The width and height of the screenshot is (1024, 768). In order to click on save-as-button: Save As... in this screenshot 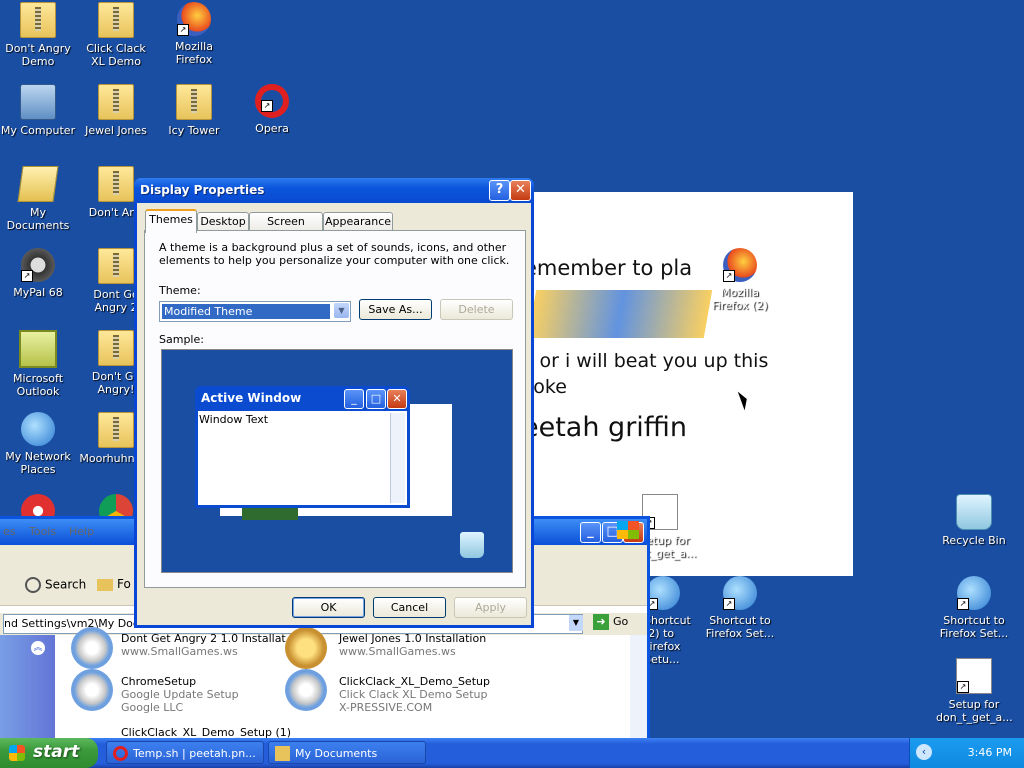, I will do `click(395, 309)`.